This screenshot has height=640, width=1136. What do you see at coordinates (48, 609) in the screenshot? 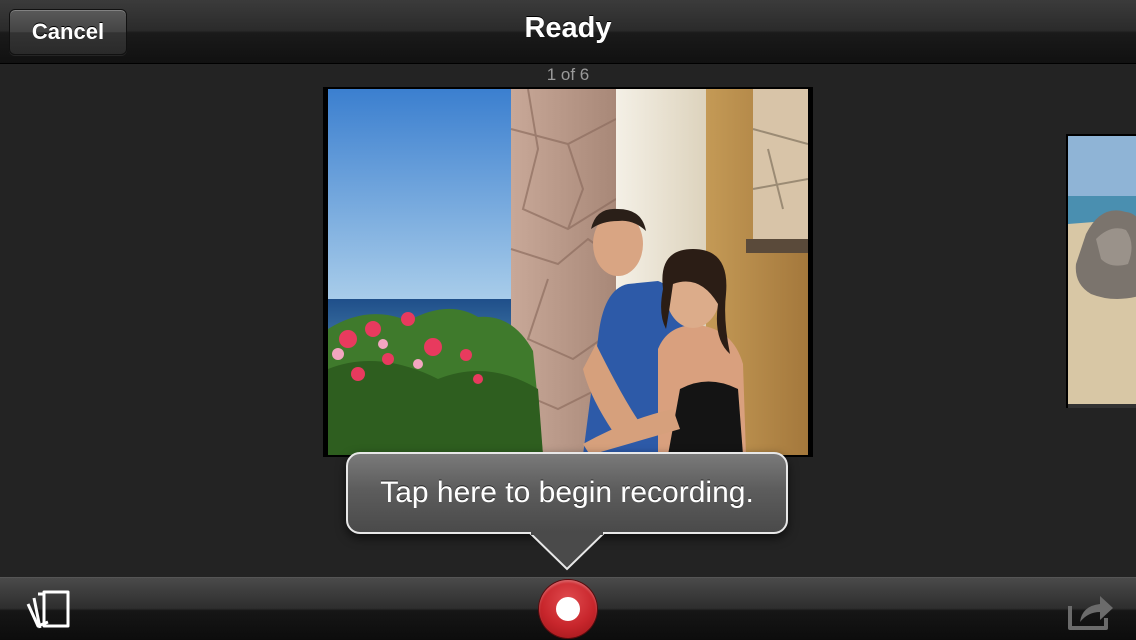
I see `photo-stack-icon` at bounding box center [48, 609].